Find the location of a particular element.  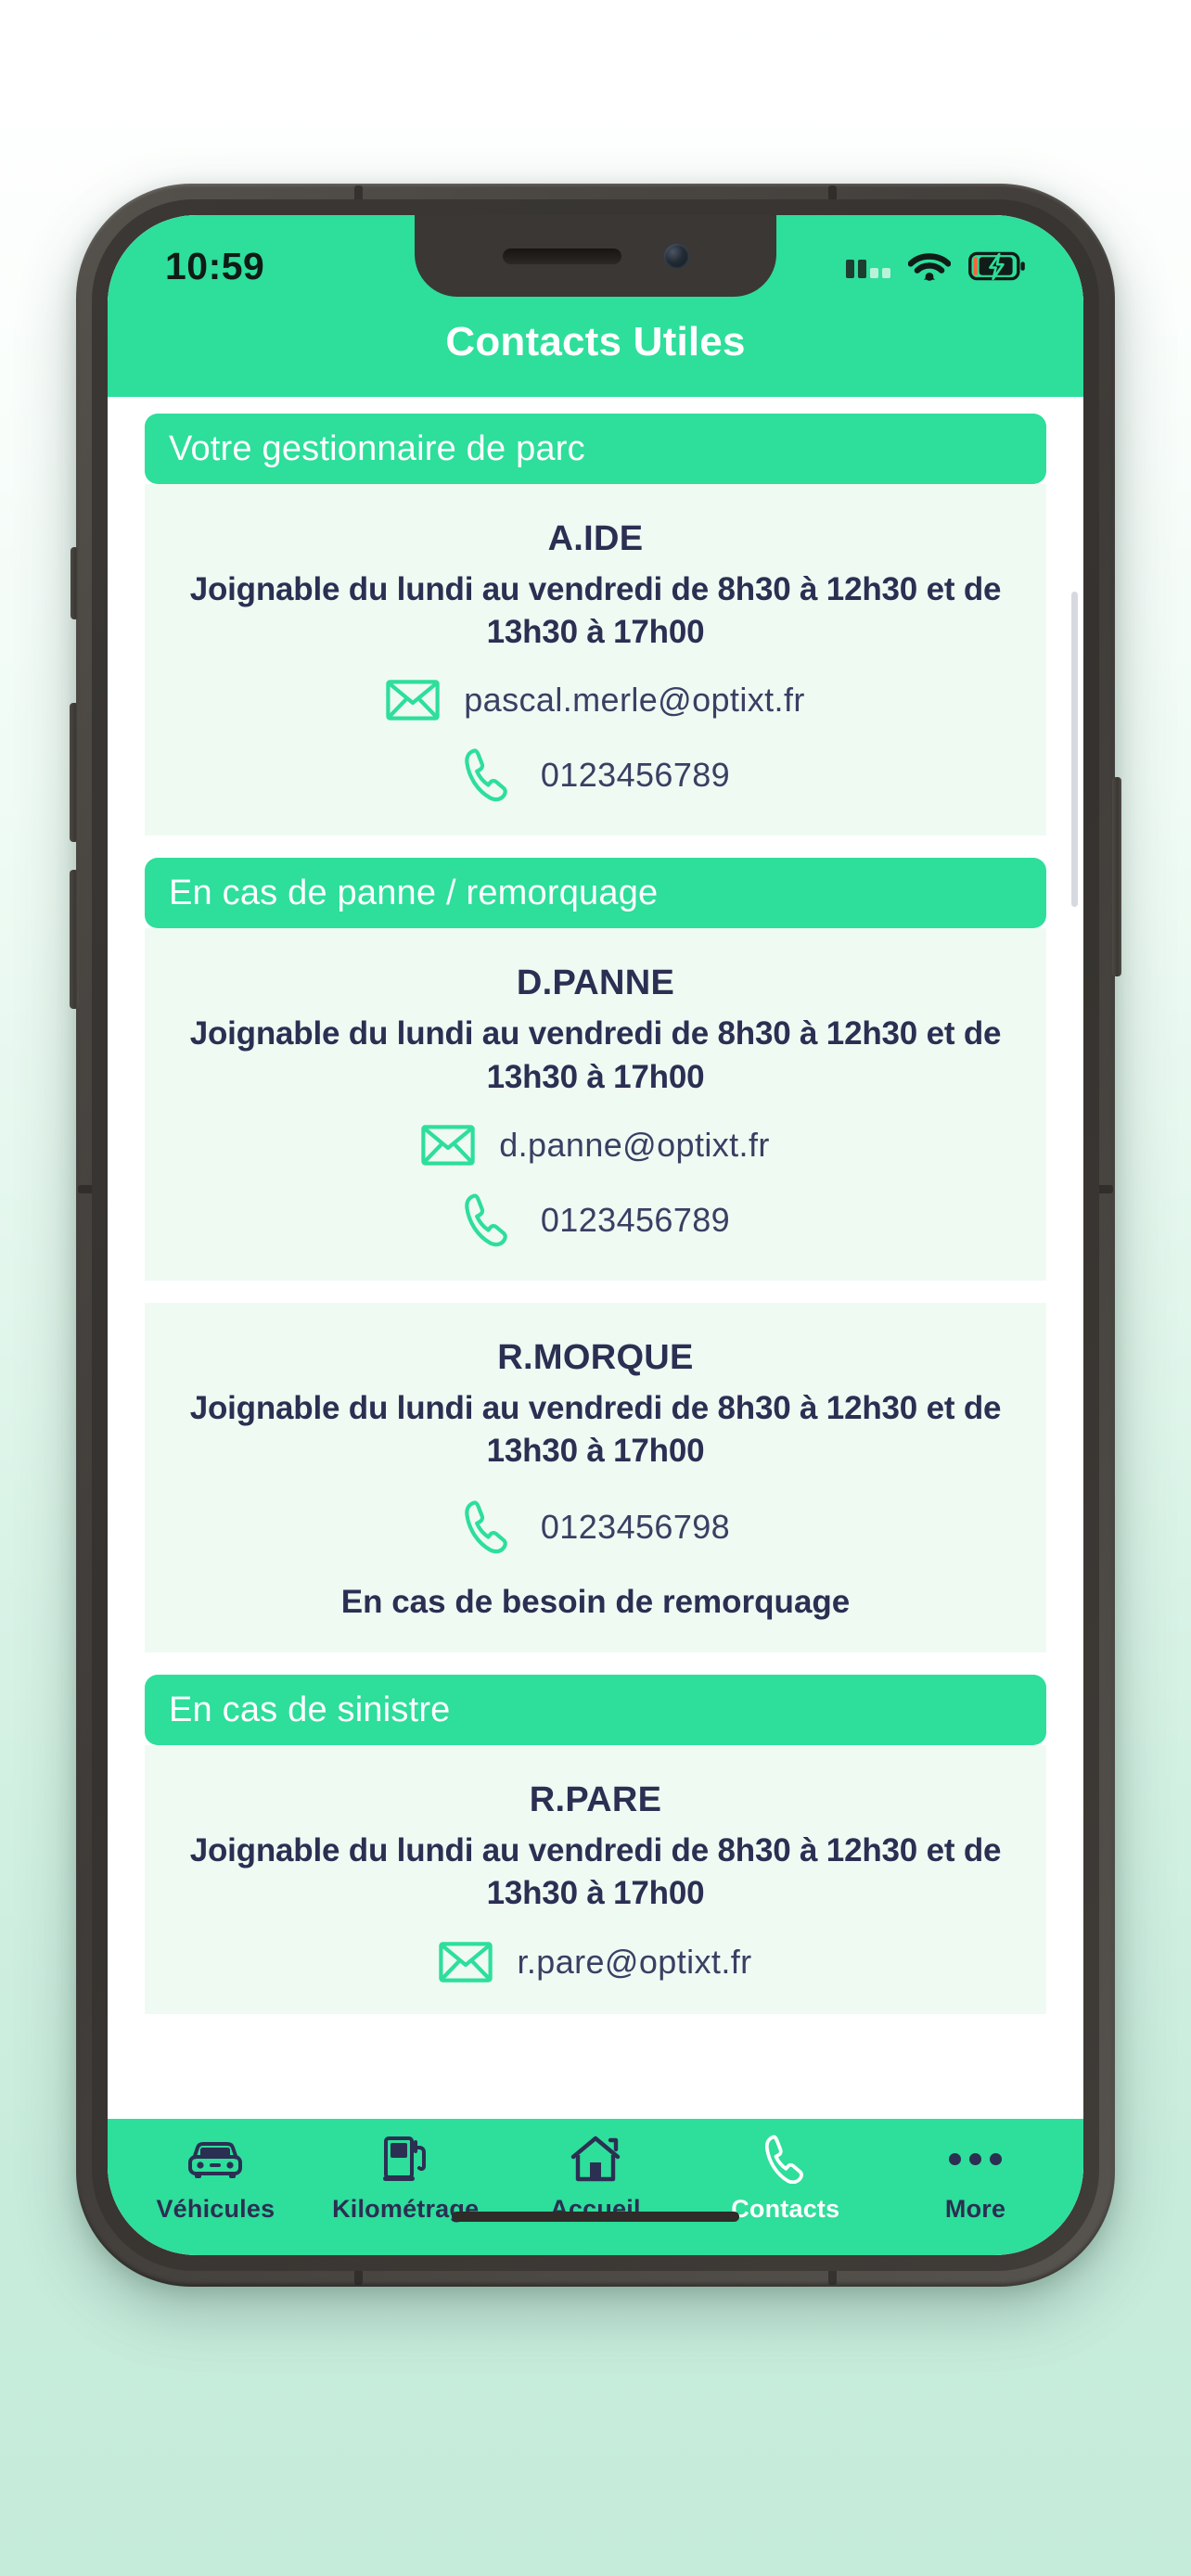

contact-phone-value: 0123456798 is located at coordinates (636, 1527).